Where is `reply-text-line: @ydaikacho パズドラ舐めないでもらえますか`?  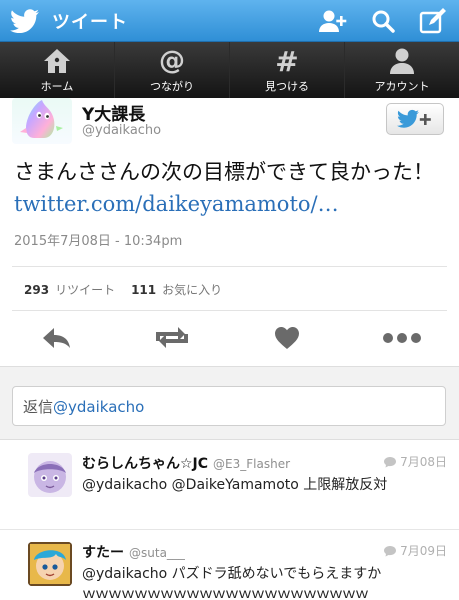 reply-text-line: @ydaikacho パズドラ舐めないでもらえますか is located at coordinates (232, 574).